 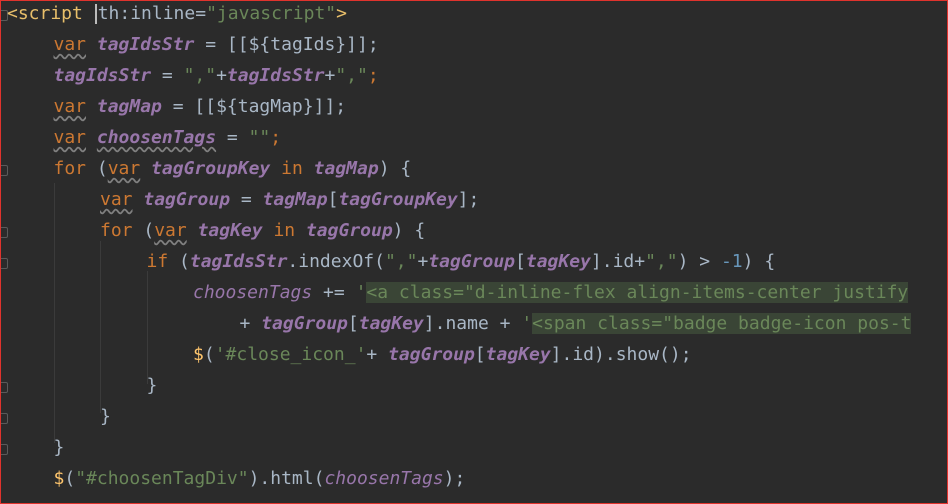 I want to click on code-line: for (var tagGroupKey in tagMap) {, so click(x=233, y=169).